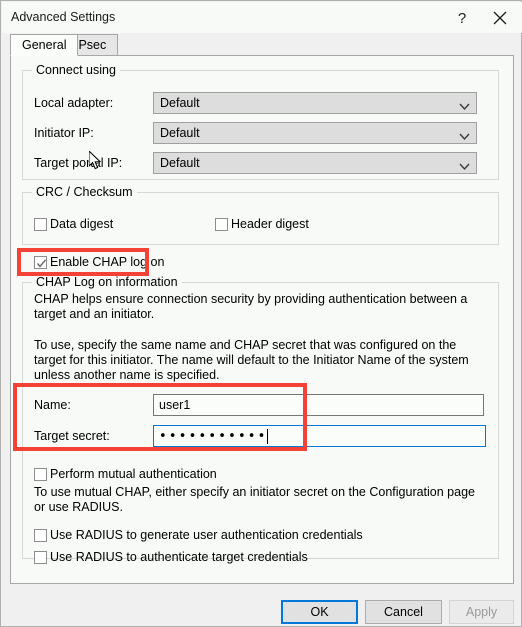  I want to click on initiator-ip-label: Initiator IP:, so click(64, 133).